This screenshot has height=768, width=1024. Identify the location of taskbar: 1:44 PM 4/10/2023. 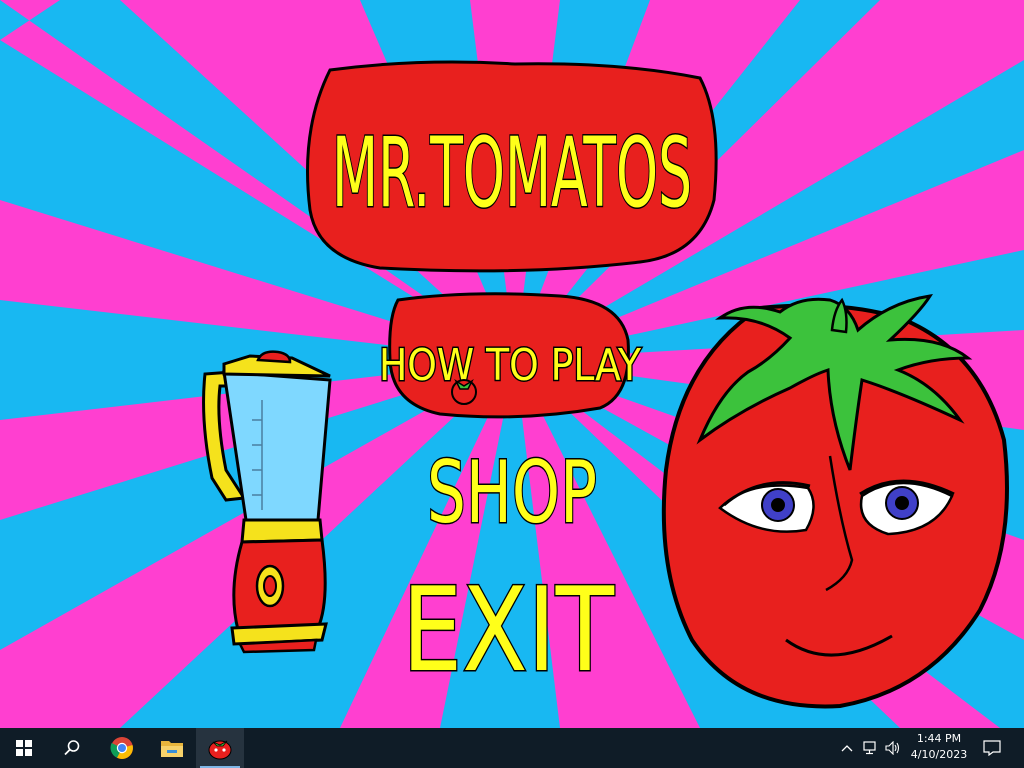
(512, 748).